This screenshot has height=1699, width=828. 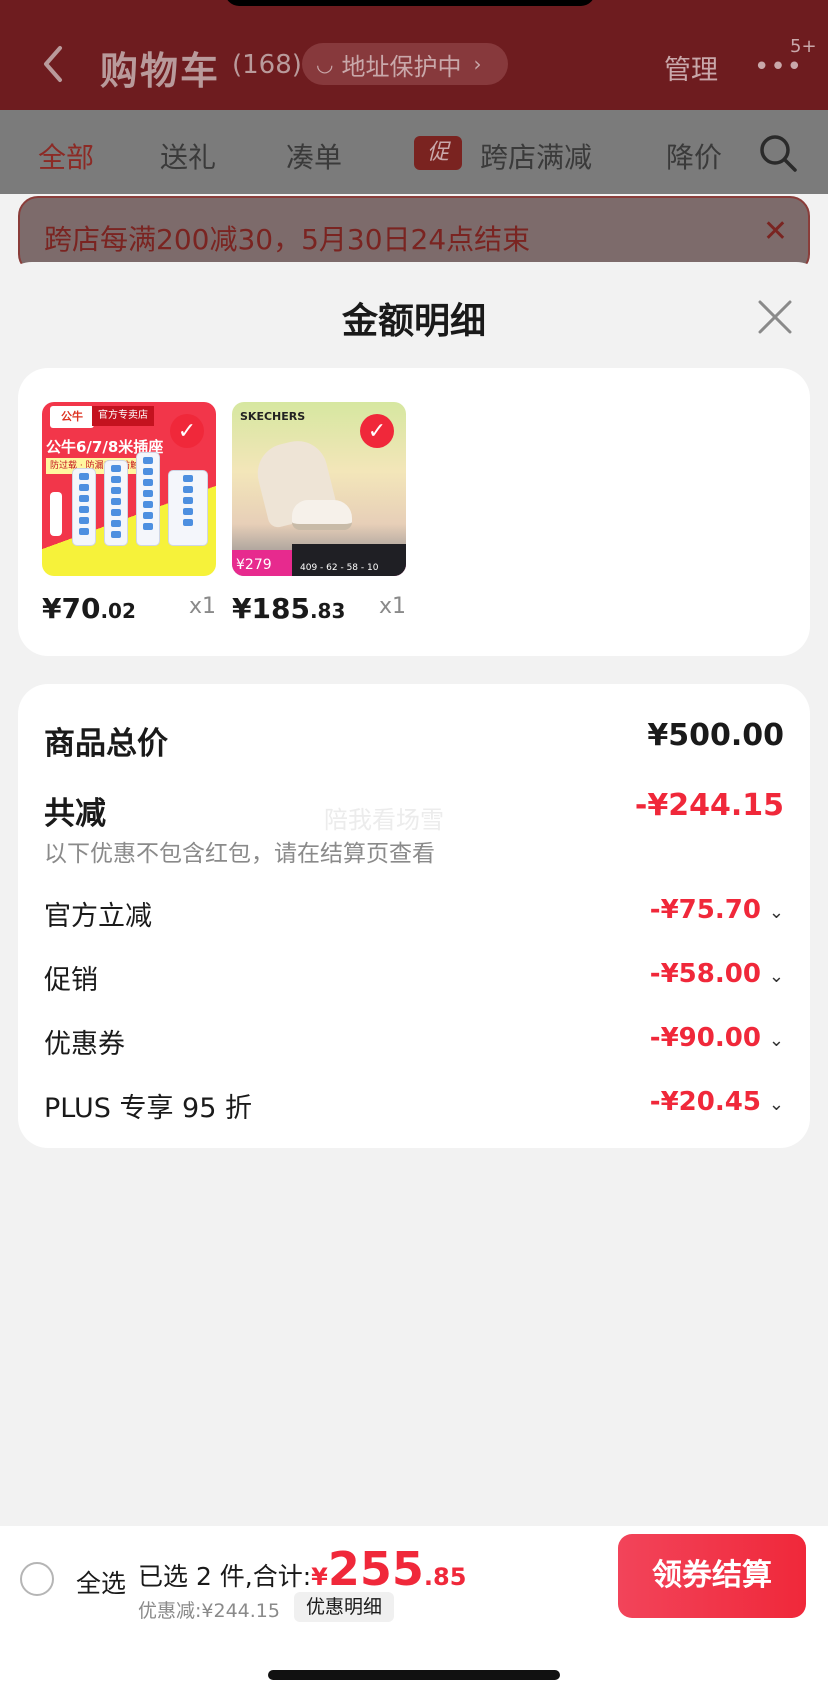 I want to click on promo-tag: 促, so click(x=438, y=153).